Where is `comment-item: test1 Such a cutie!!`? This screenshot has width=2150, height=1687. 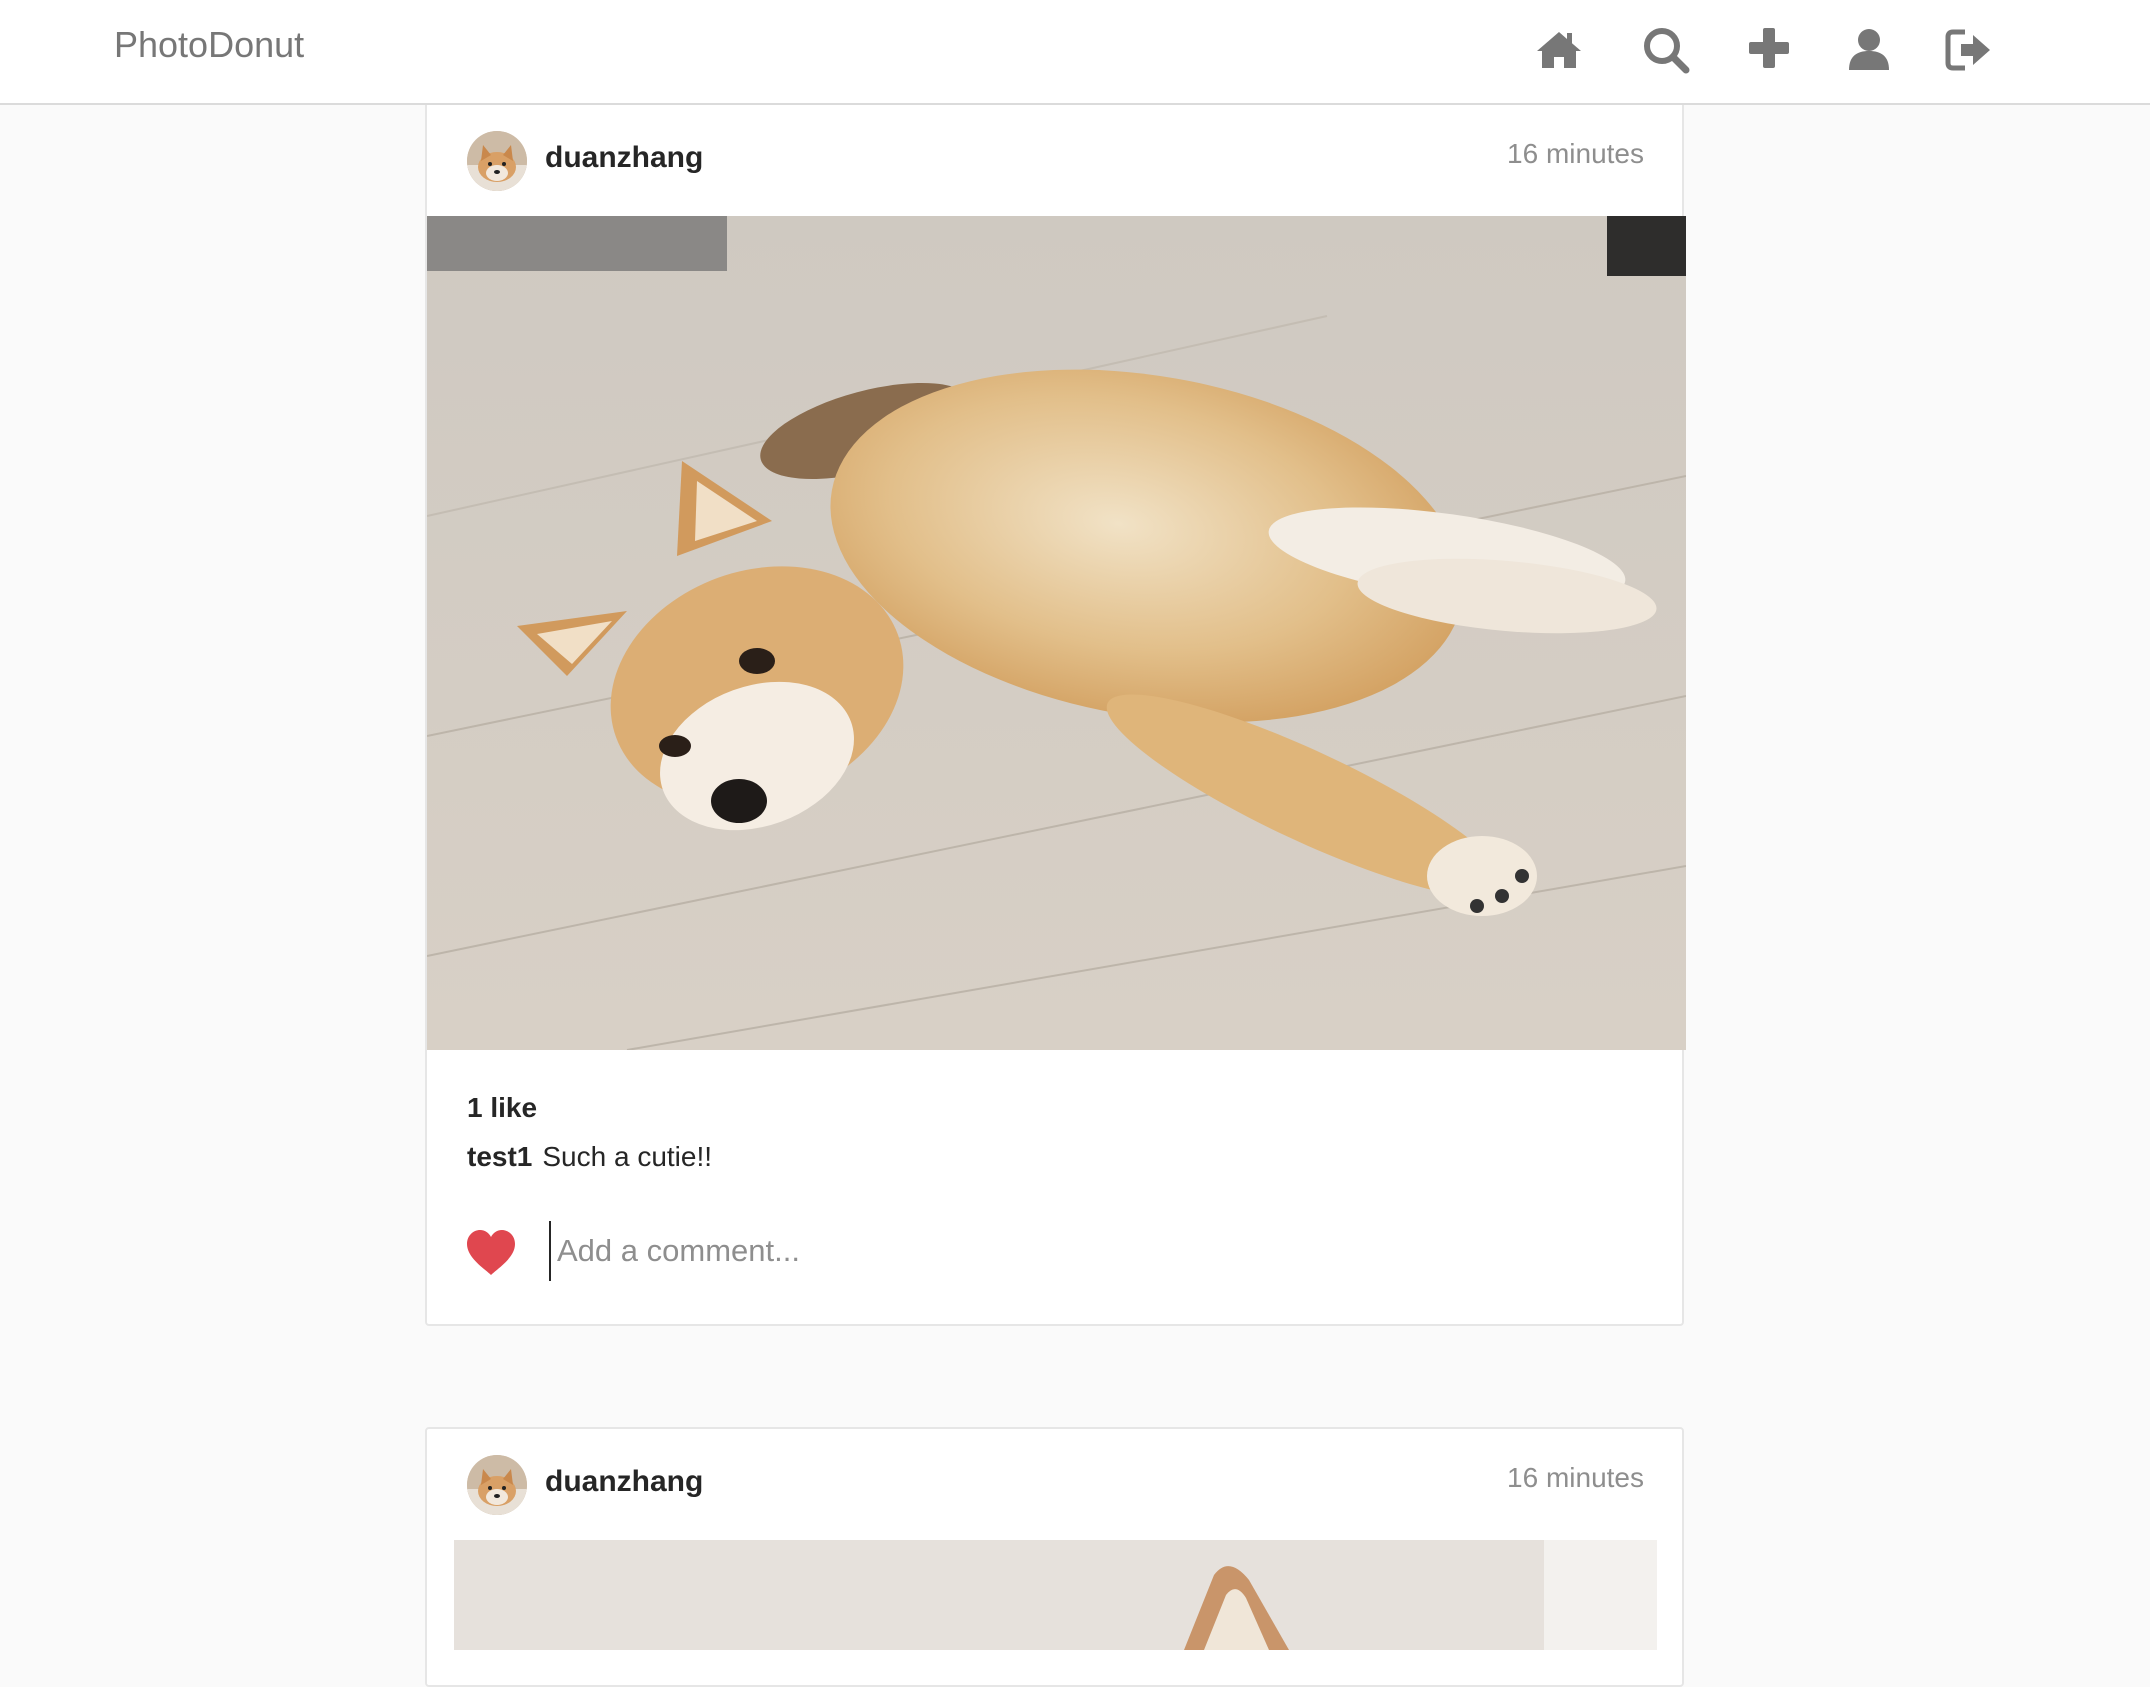
comment-item: test1 Such a cutie!! is located at coordinates (589, 1157).